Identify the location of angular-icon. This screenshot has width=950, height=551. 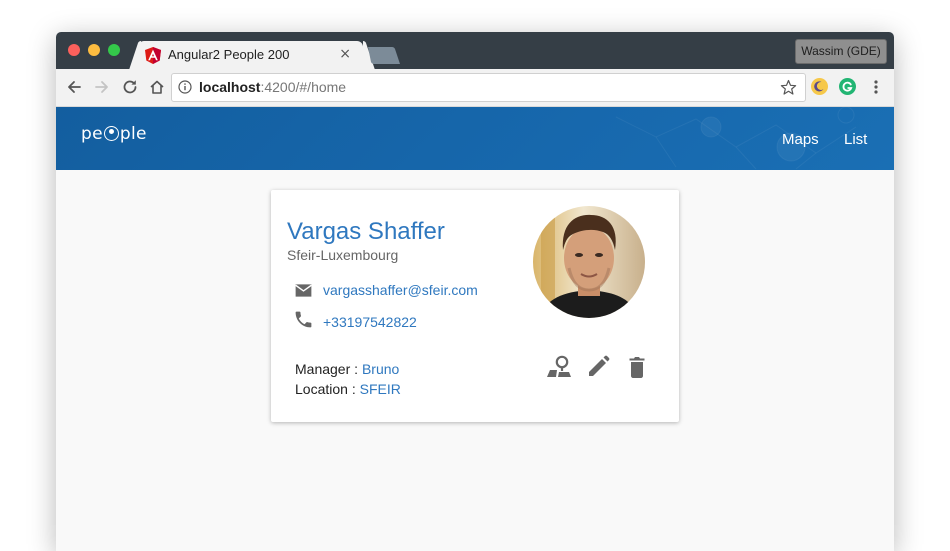
(153, 55).